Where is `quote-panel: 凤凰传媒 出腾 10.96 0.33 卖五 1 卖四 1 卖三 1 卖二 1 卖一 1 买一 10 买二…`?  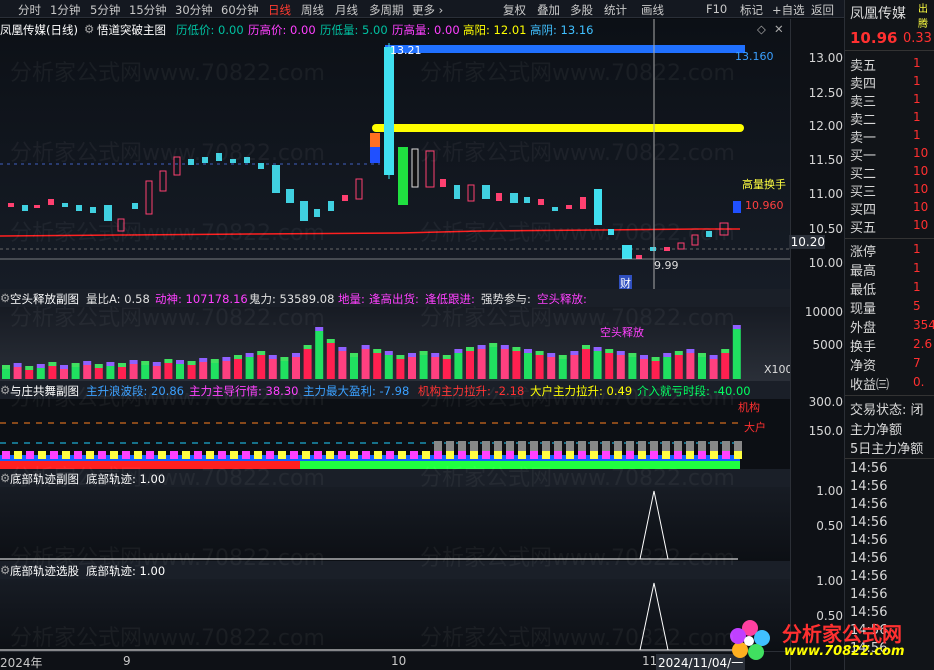 quote-panel: 凤凰传媒 出腾 10.96 0.33 卖五 1 卖四 1 卖三 1 卖二 1 卖一 1 买一 10 买二… is located at coordinates (889, 335).